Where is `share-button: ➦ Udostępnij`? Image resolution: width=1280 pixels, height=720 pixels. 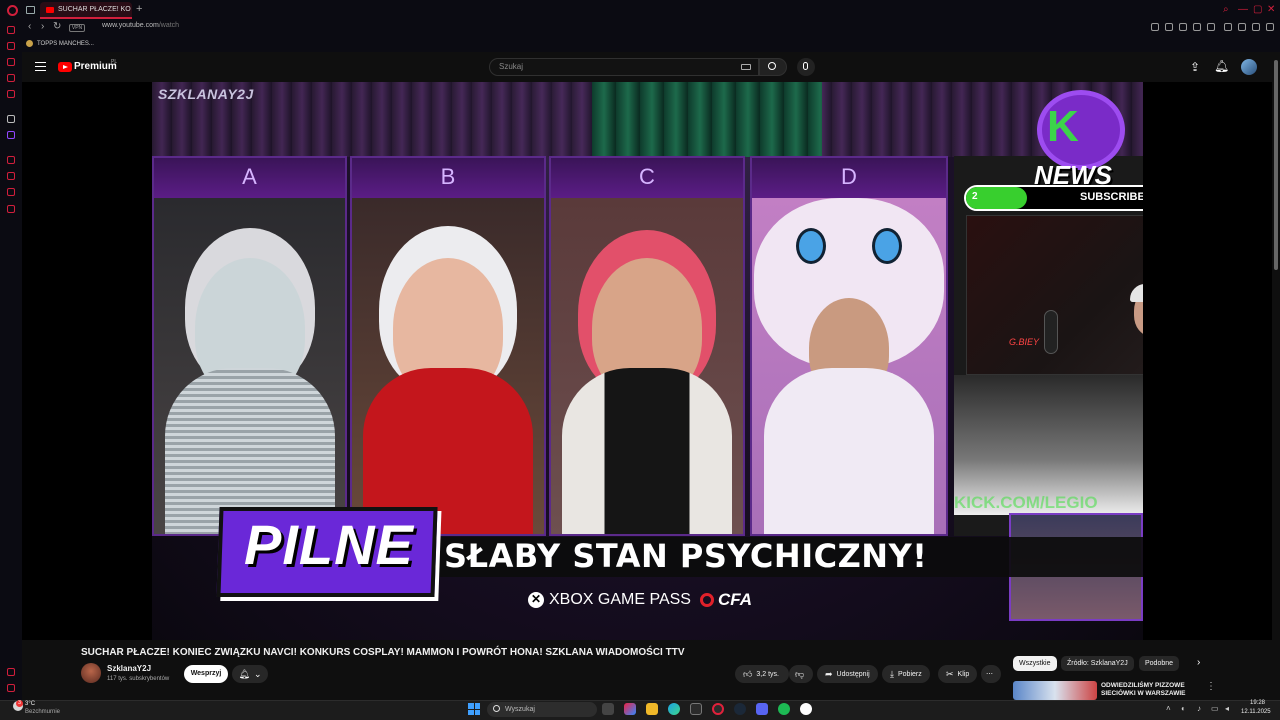
share-button: ➦ Udostępnij is located at coordinates (847, 674).